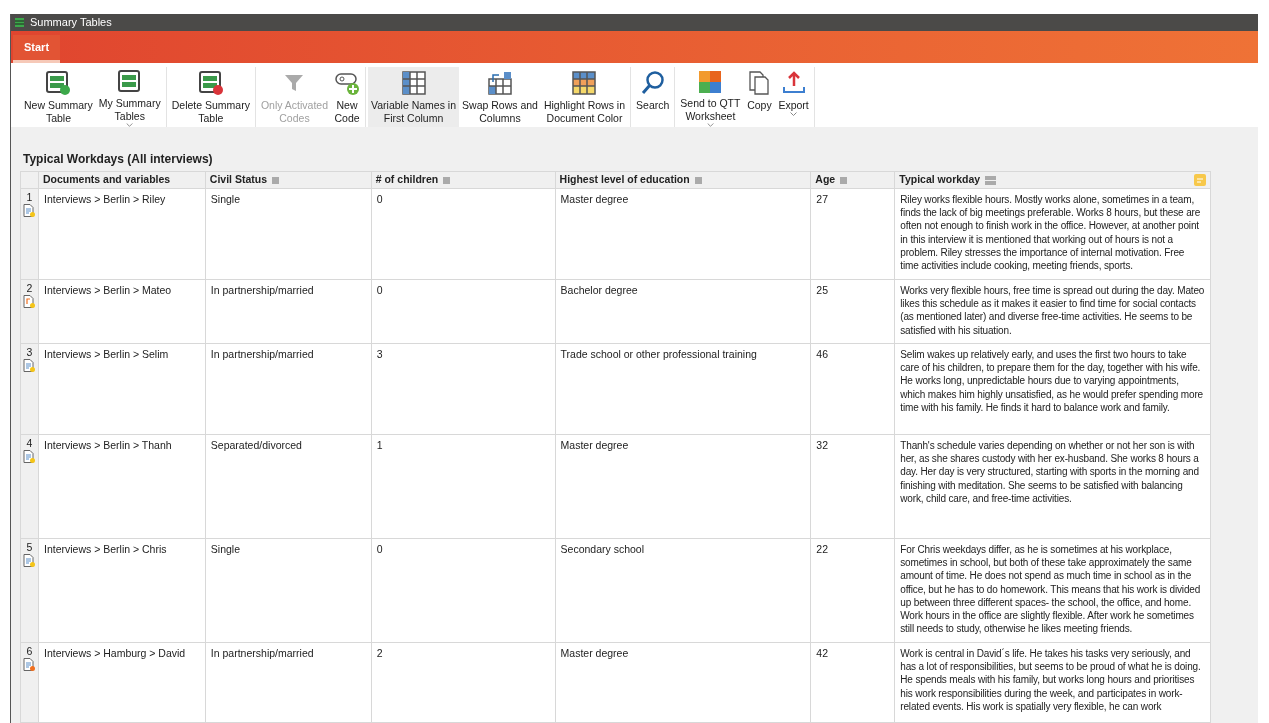  Describe the element at coordinates (115, 653) in the screenshot. I see `table-cell: Interviews > Hamburg > David` at that location.